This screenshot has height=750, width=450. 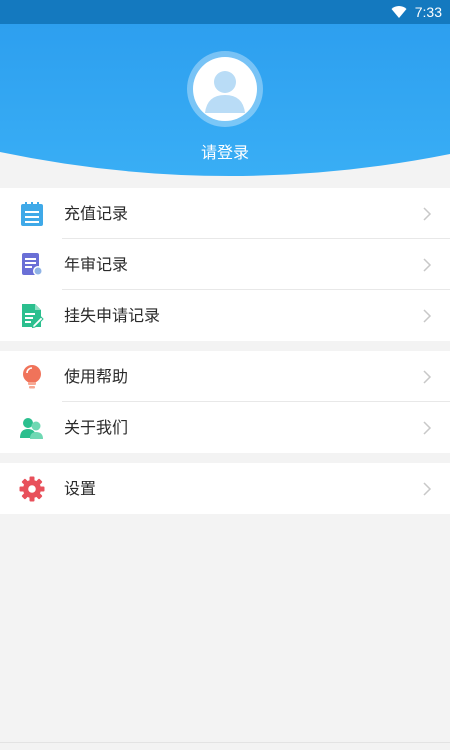 I want to click on menu-item-label: 关于我们, so click(x=96, y=427).